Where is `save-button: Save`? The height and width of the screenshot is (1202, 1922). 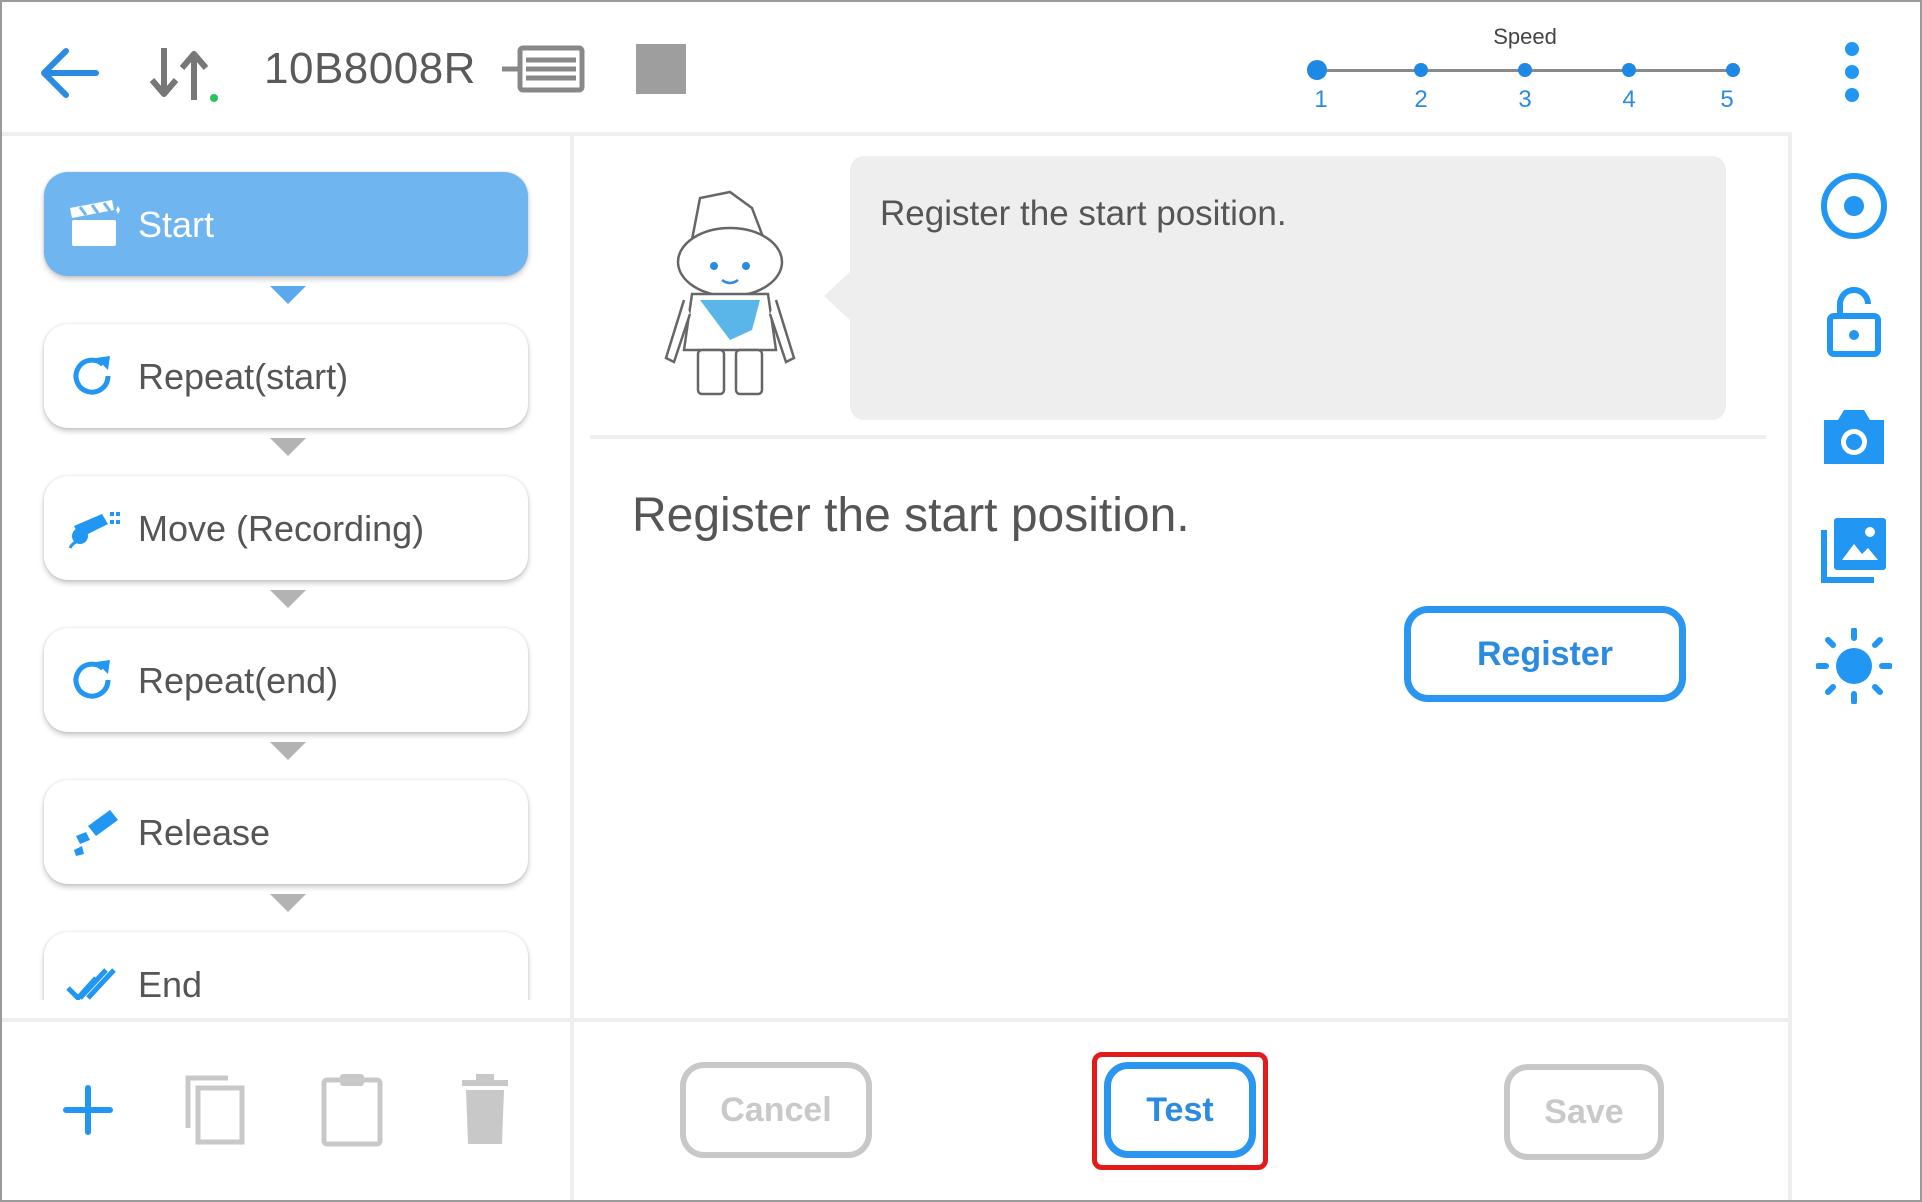 save-button: Save is located at coordinates (1584, 1112).